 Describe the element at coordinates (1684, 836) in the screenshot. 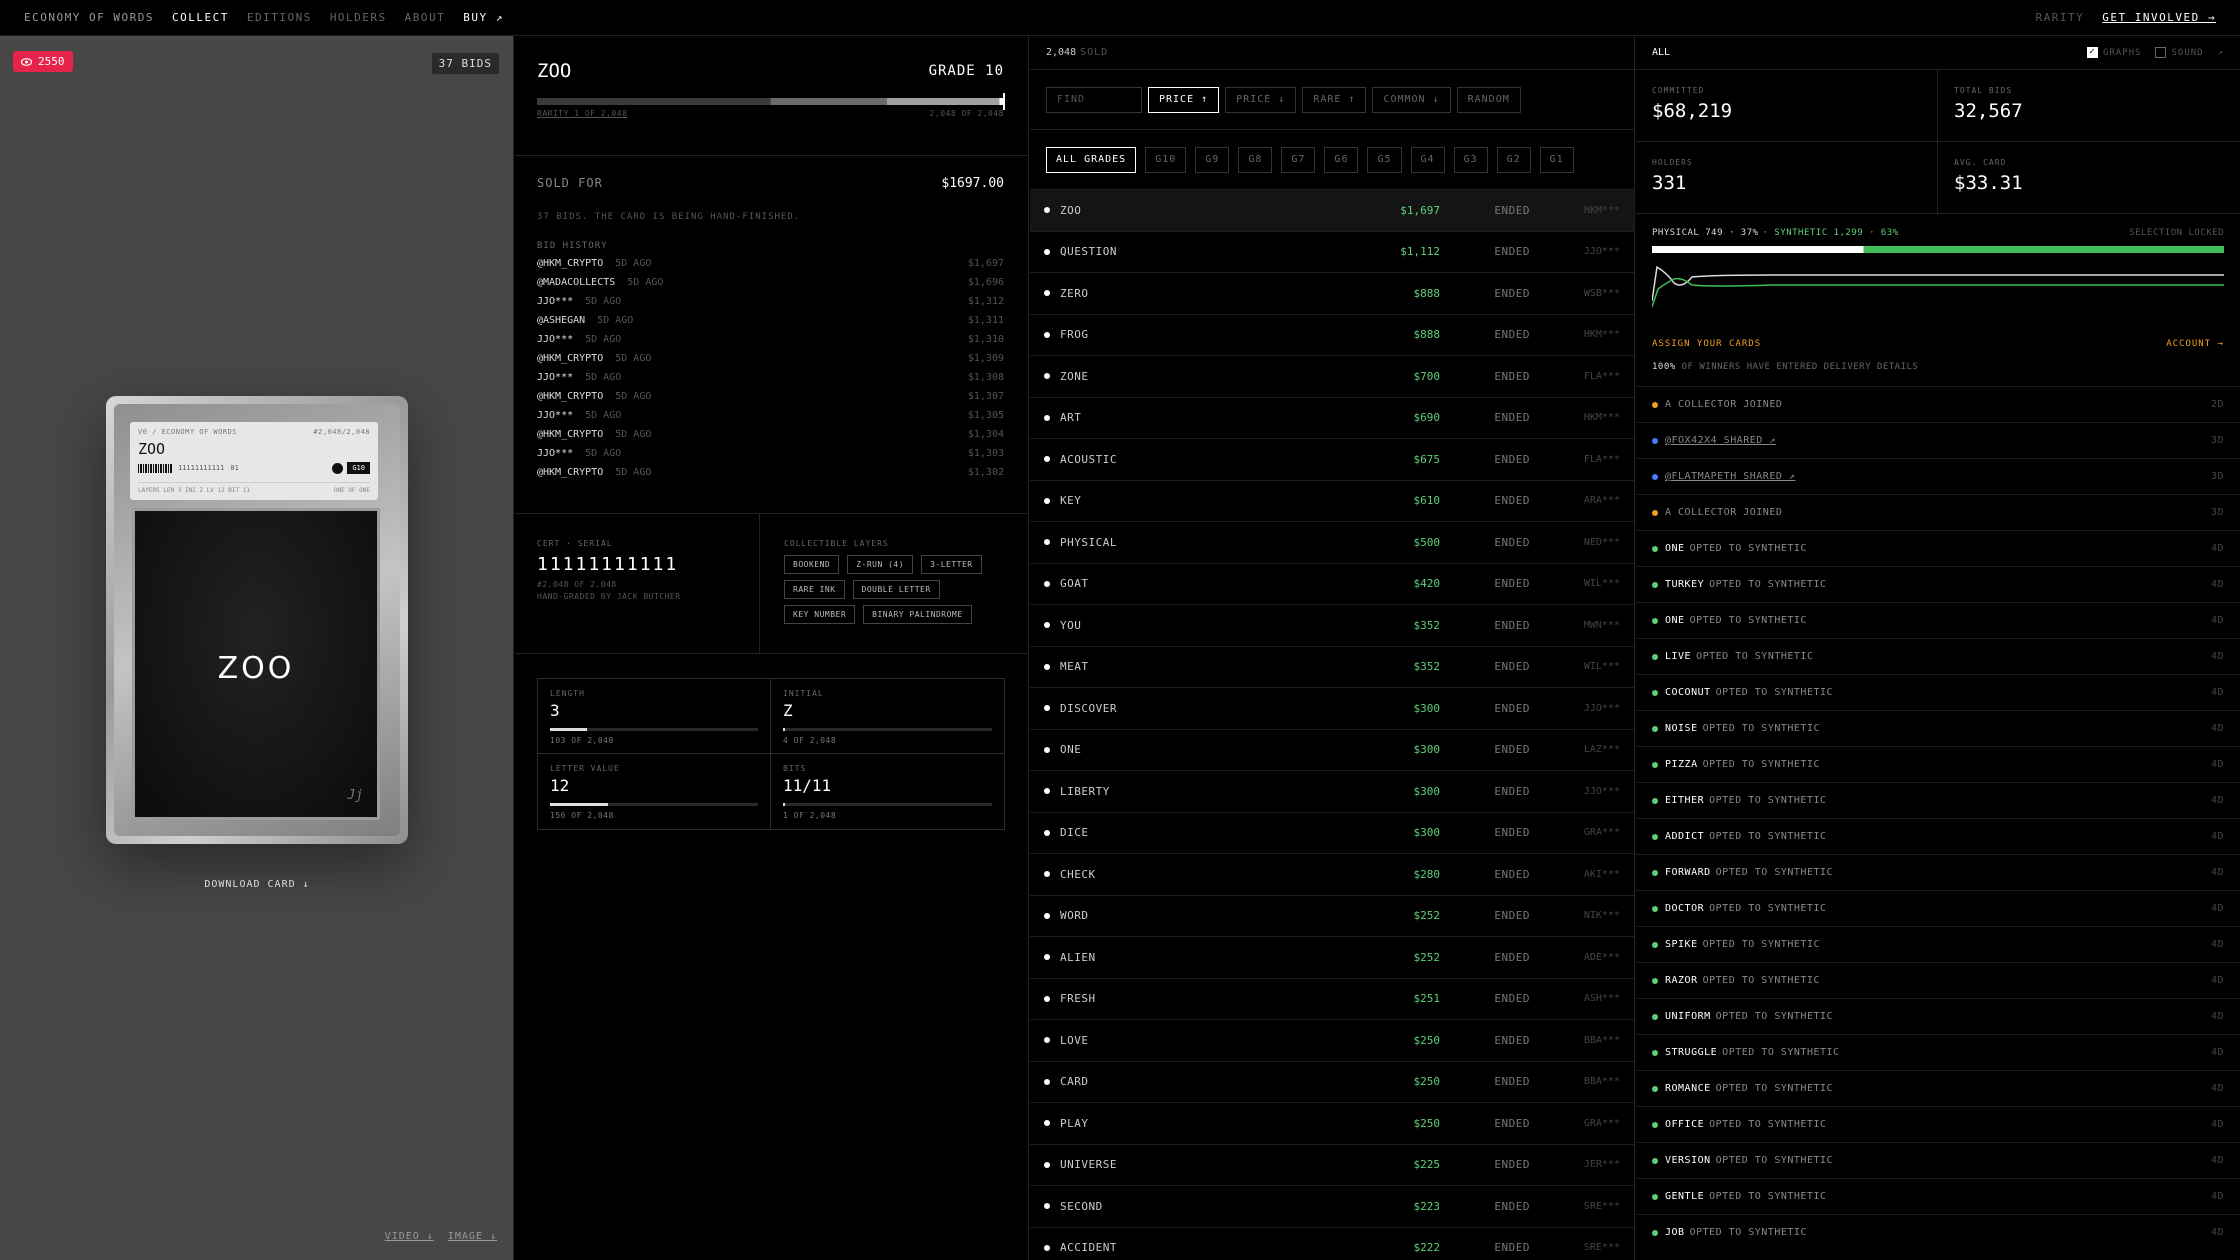

I see `activity-word: ADDICT` at that location.